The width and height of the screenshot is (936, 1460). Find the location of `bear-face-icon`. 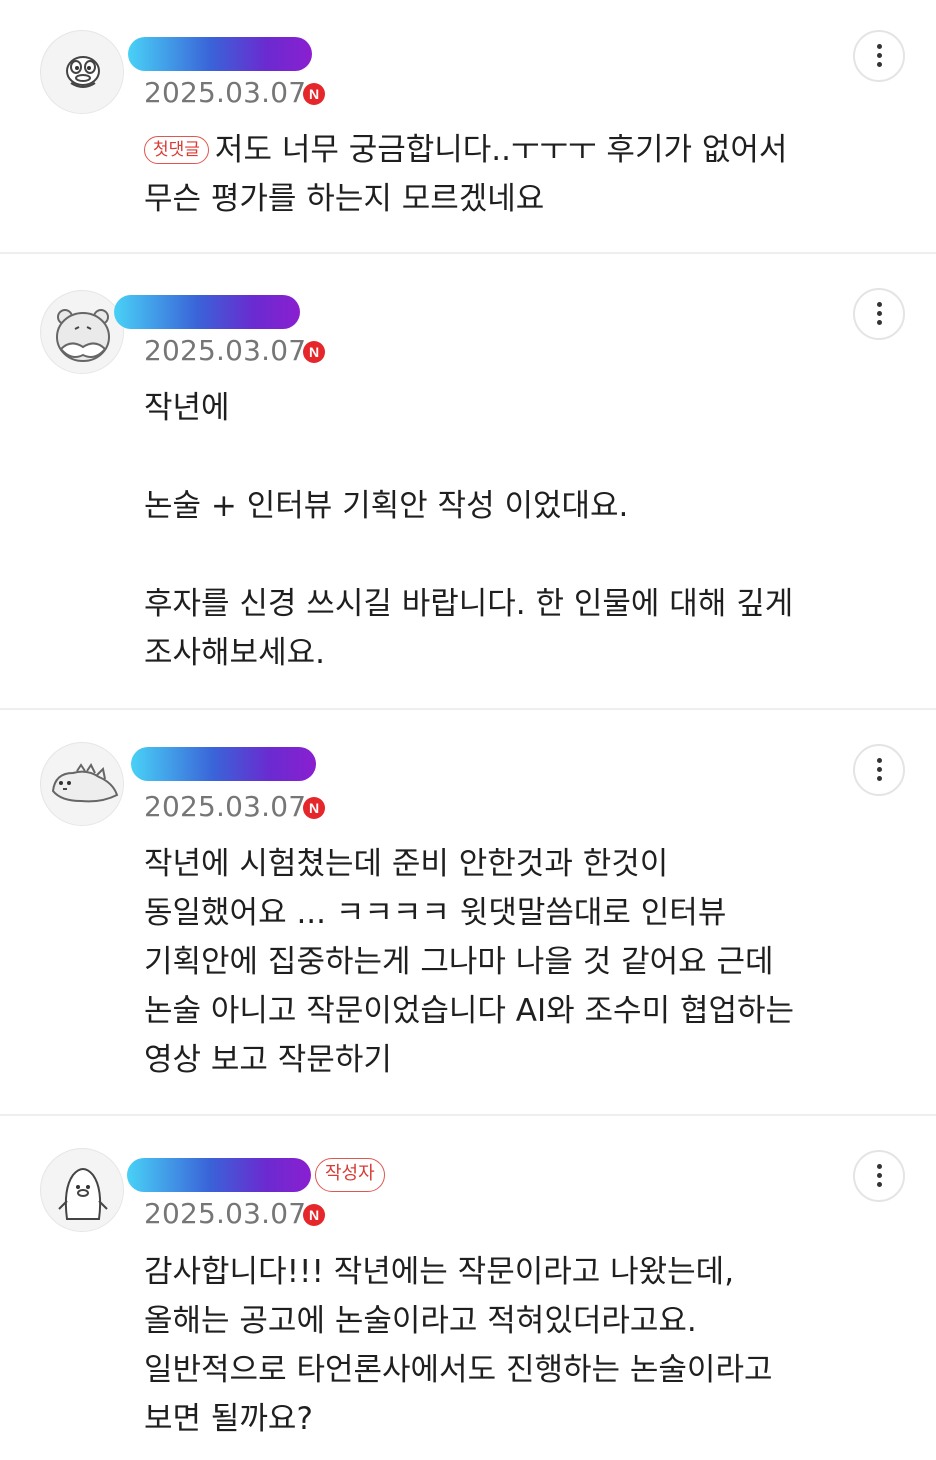

bear-face-icon is located at coordinates (82, 332).